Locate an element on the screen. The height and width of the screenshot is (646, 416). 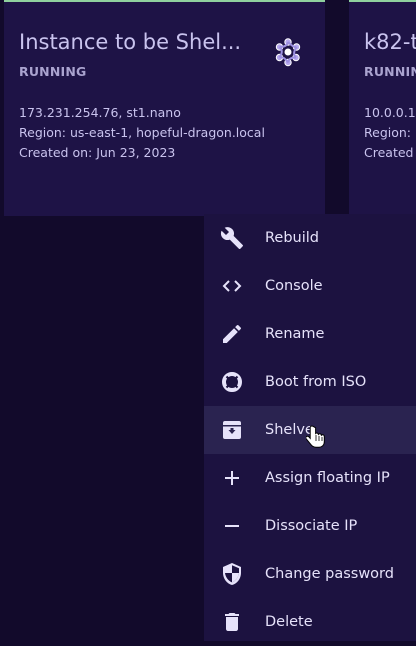
plus-icon is located at coordinates (232, 478).